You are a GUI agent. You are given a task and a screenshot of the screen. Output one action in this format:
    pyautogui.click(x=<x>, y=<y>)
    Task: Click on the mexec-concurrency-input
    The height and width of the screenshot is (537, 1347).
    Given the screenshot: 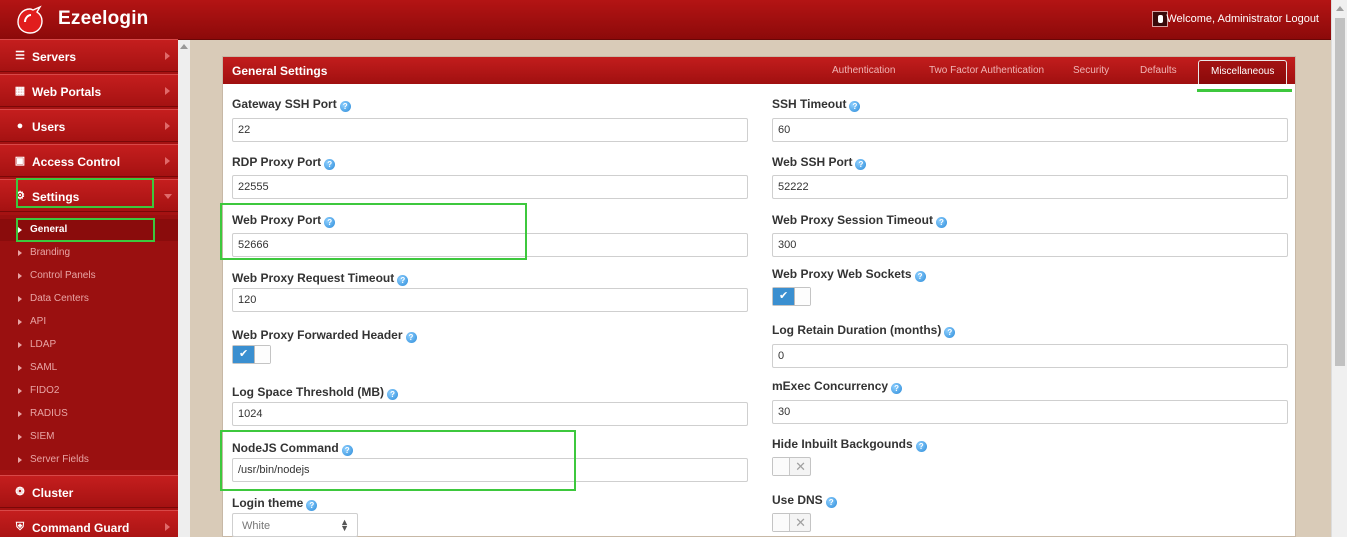 What is the action you would take?
    pyautogui.click(x=1030, y=412)
    